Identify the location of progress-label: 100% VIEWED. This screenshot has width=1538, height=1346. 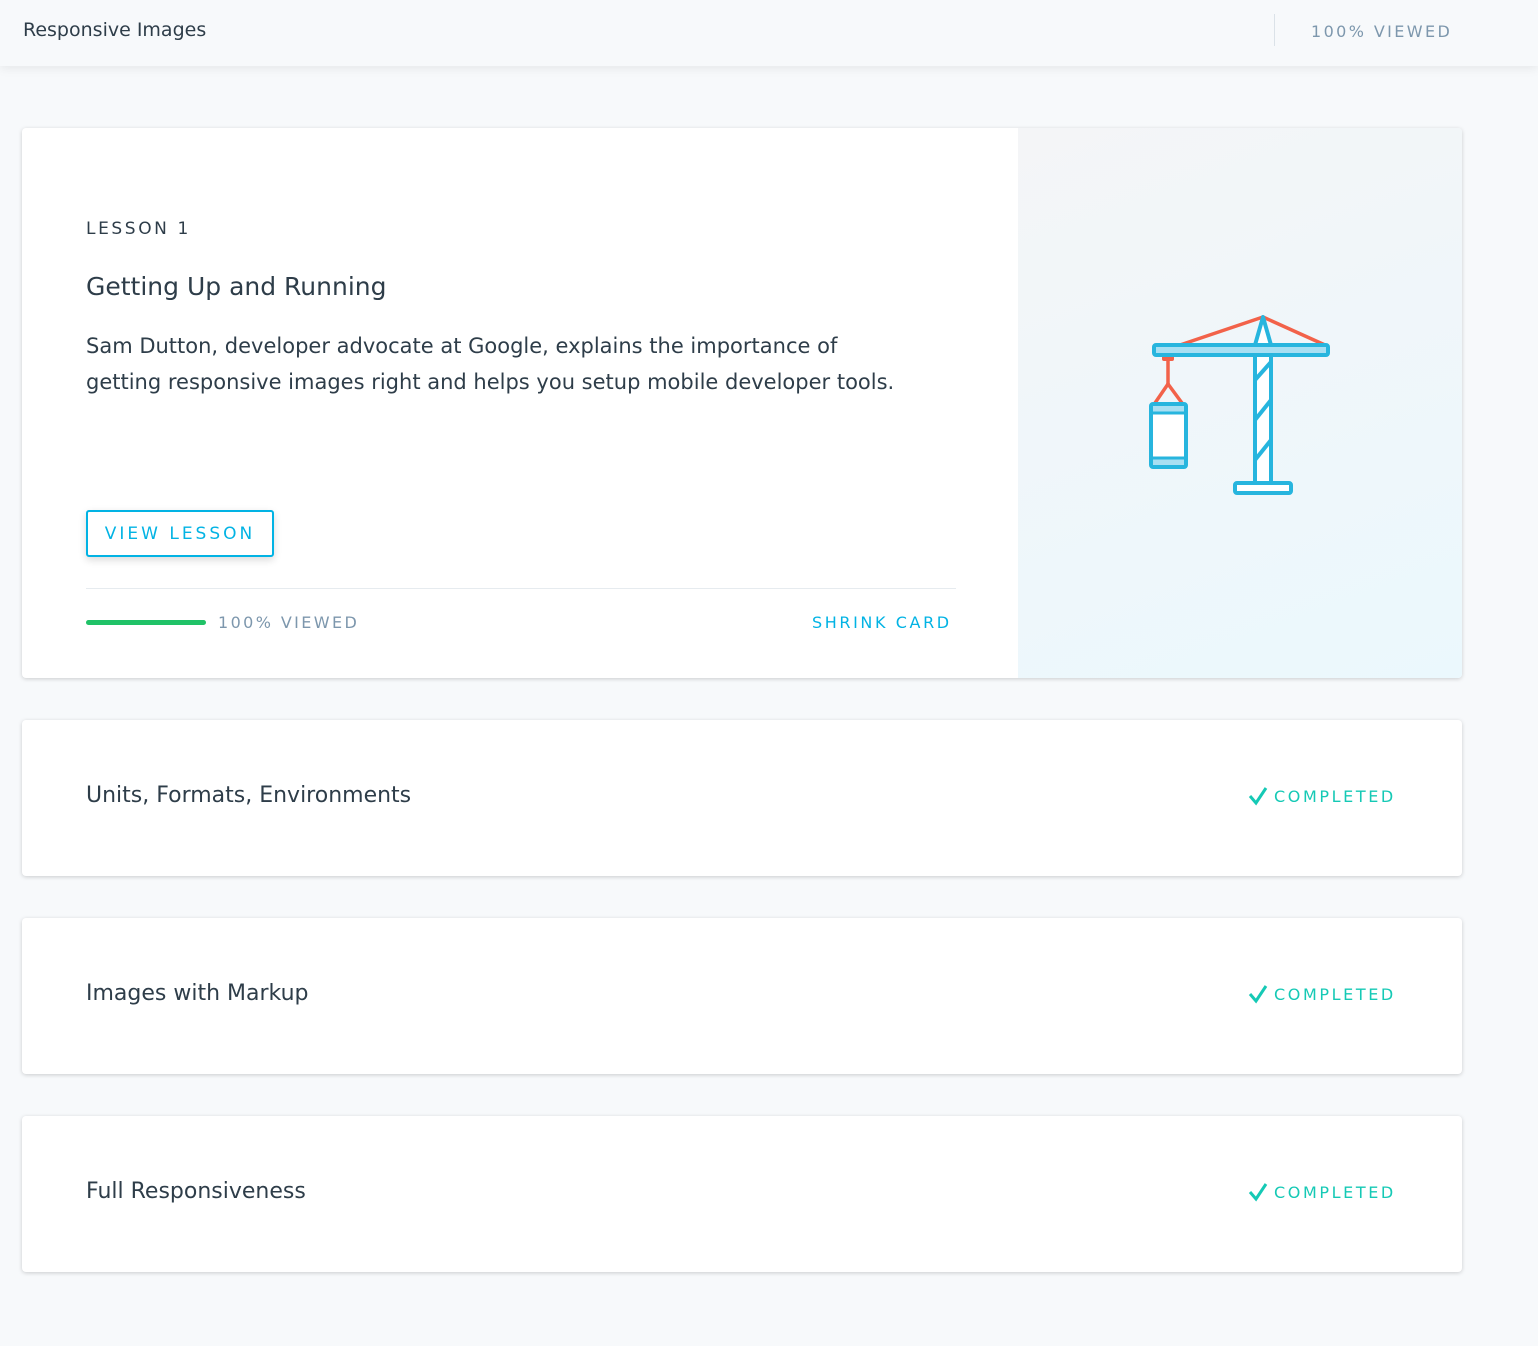
(289, 622).